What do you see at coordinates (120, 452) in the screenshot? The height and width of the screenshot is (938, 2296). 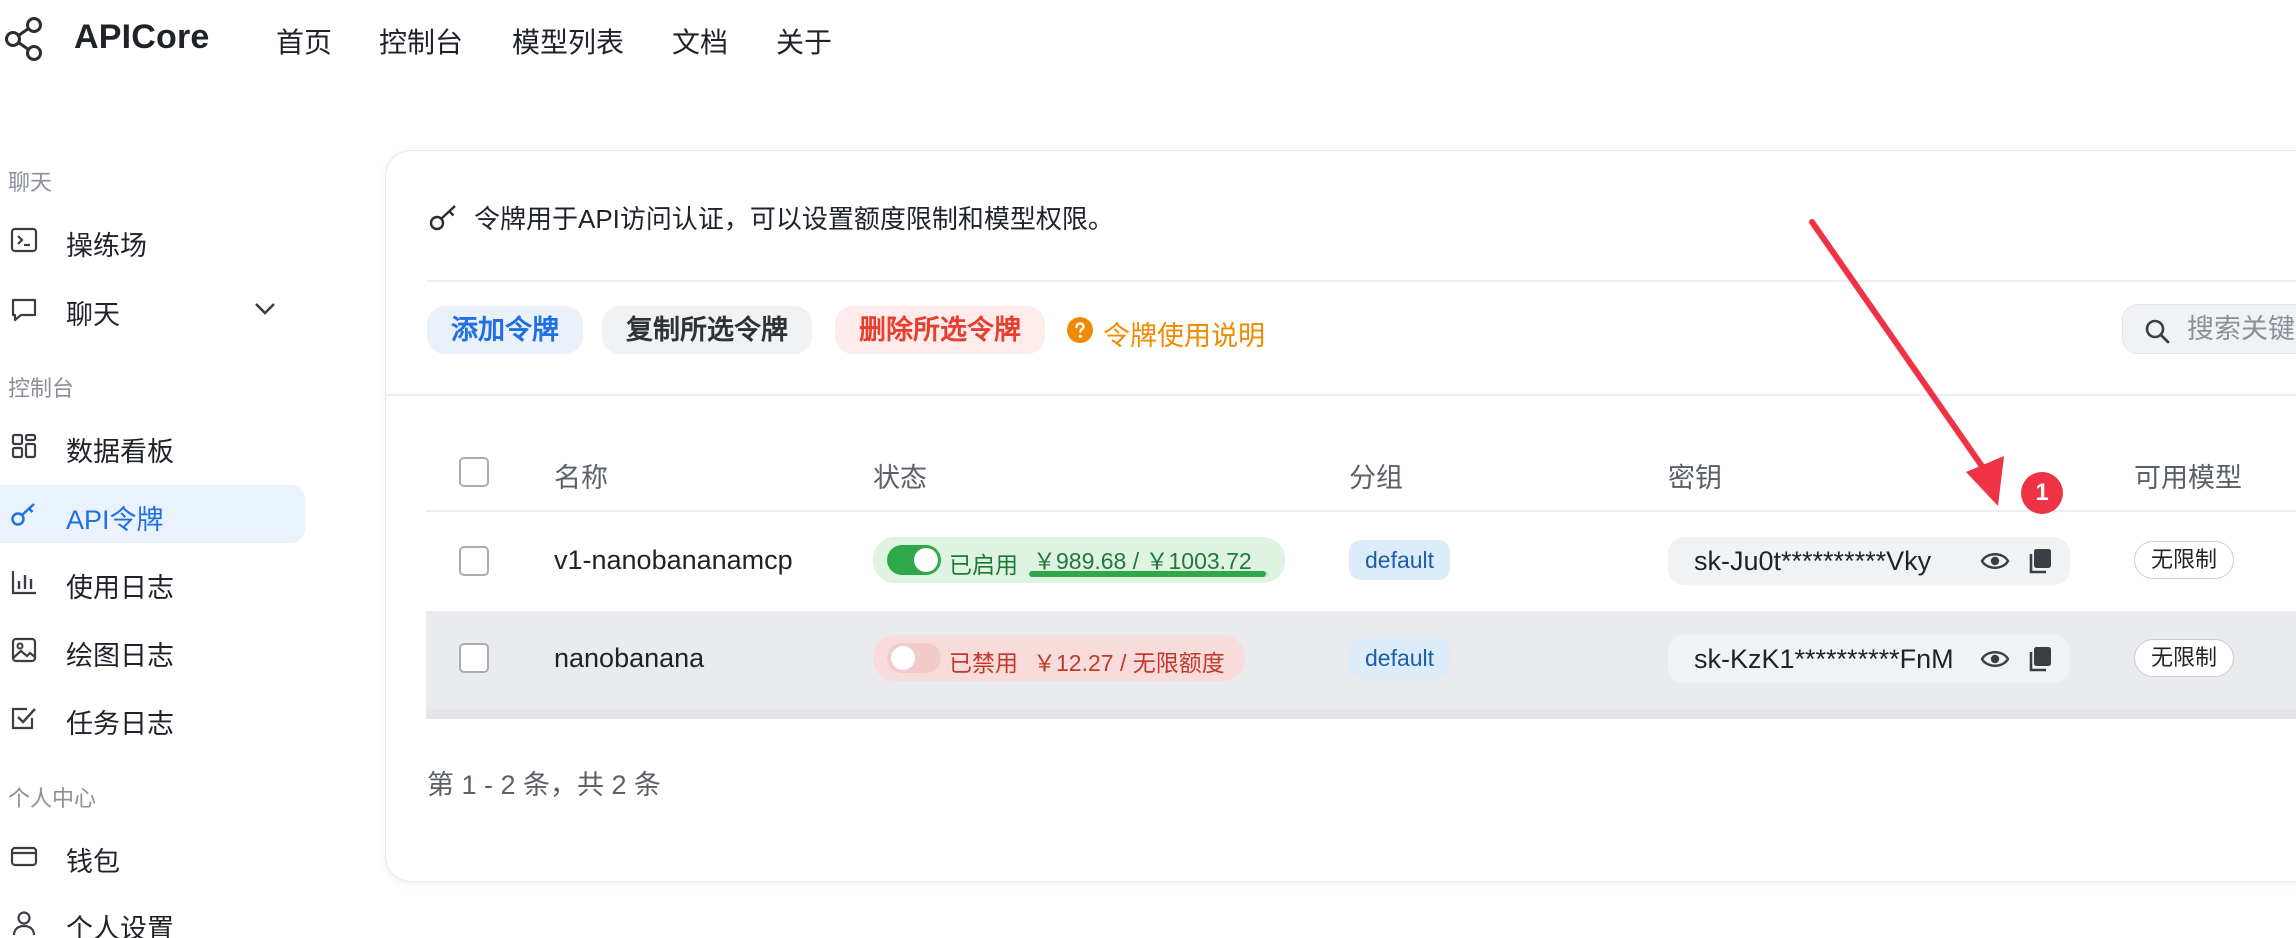 I see `sidebar-item-label: 数据看板` at bounding box center [120, 452].